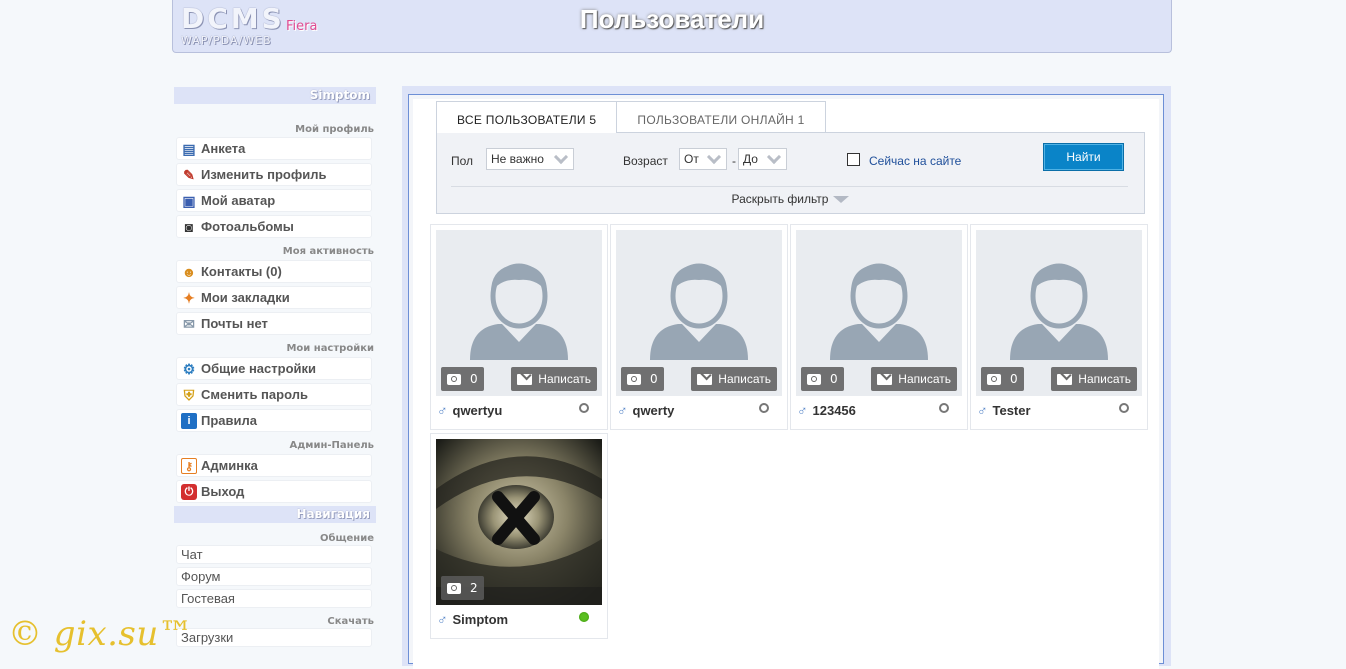 The image size is (1346, 669). I want to click on user-name-link: ♂ qwerty, so click(645, 410).